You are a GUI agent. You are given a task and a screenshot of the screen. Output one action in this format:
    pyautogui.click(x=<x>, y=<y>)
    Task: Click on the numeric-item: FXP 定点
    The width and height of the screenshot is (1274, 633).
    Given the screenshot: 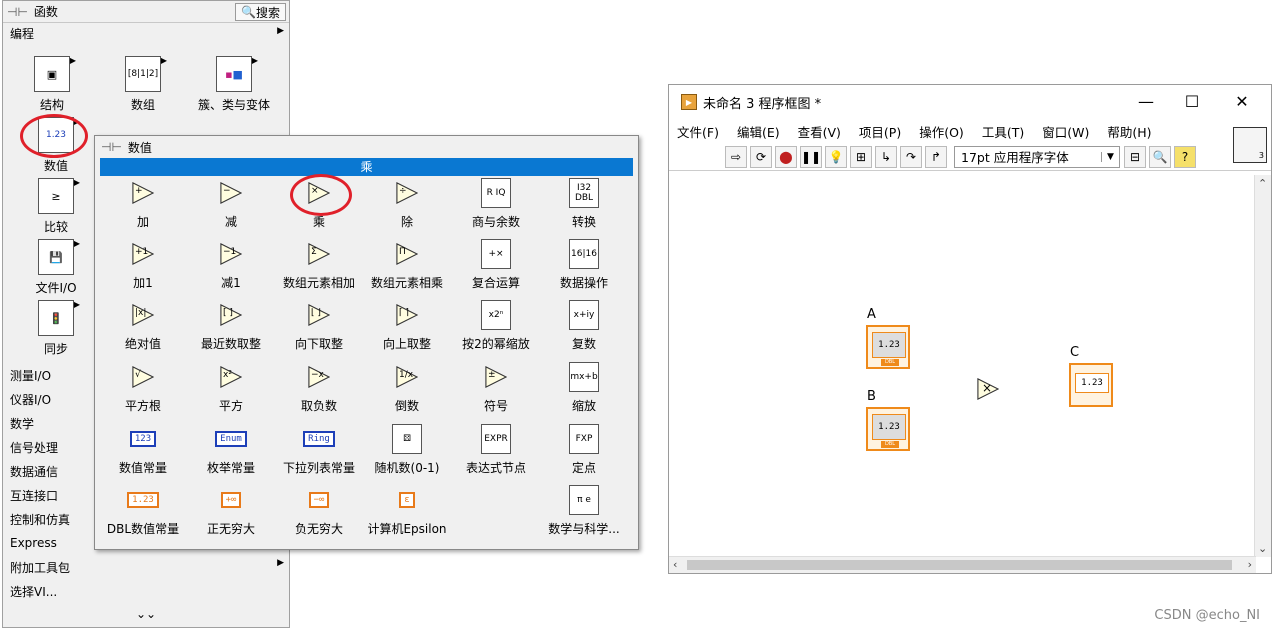 What is the action you would take?
    pyautogui.click(x=584, y=450)
    